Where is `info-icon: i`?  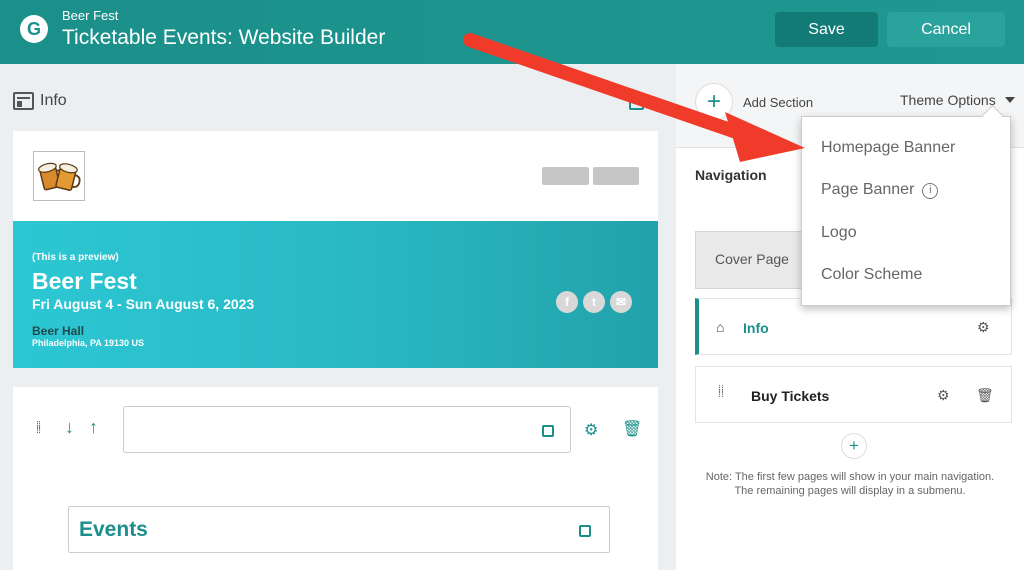
info-icon: i is located at coordinates (930, 191).